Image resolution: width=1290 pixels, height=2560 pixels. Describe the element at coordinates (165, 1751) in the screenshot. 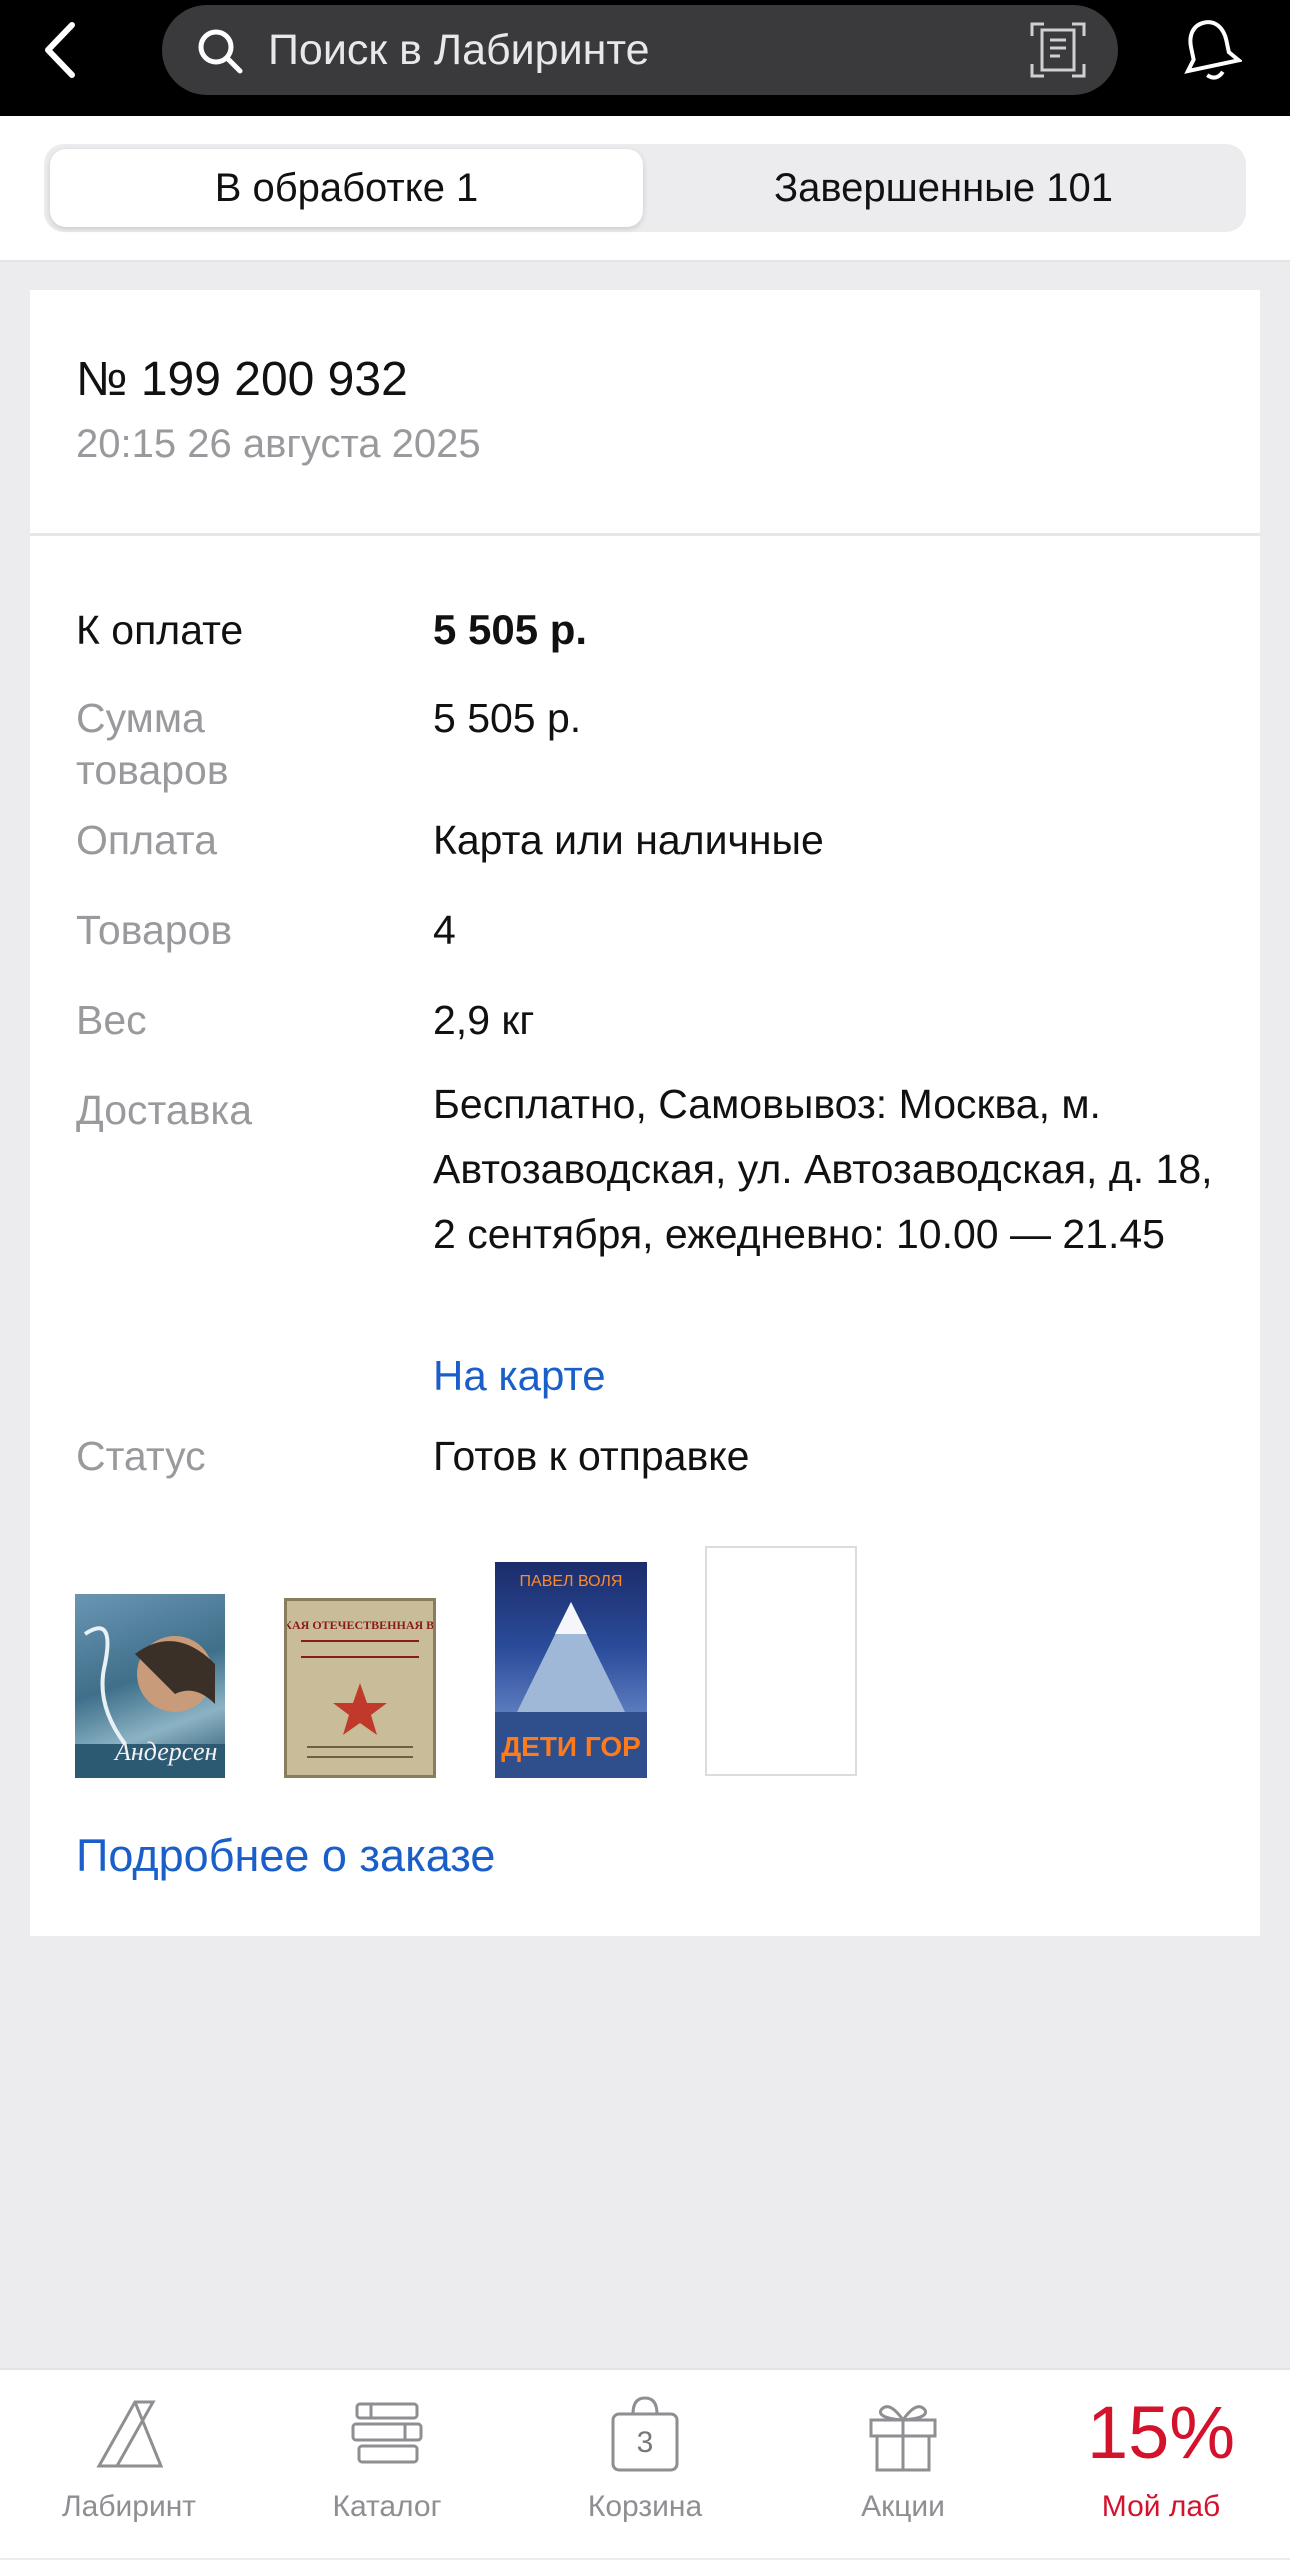

I see `book-cover-title: Андерсен` at that location.